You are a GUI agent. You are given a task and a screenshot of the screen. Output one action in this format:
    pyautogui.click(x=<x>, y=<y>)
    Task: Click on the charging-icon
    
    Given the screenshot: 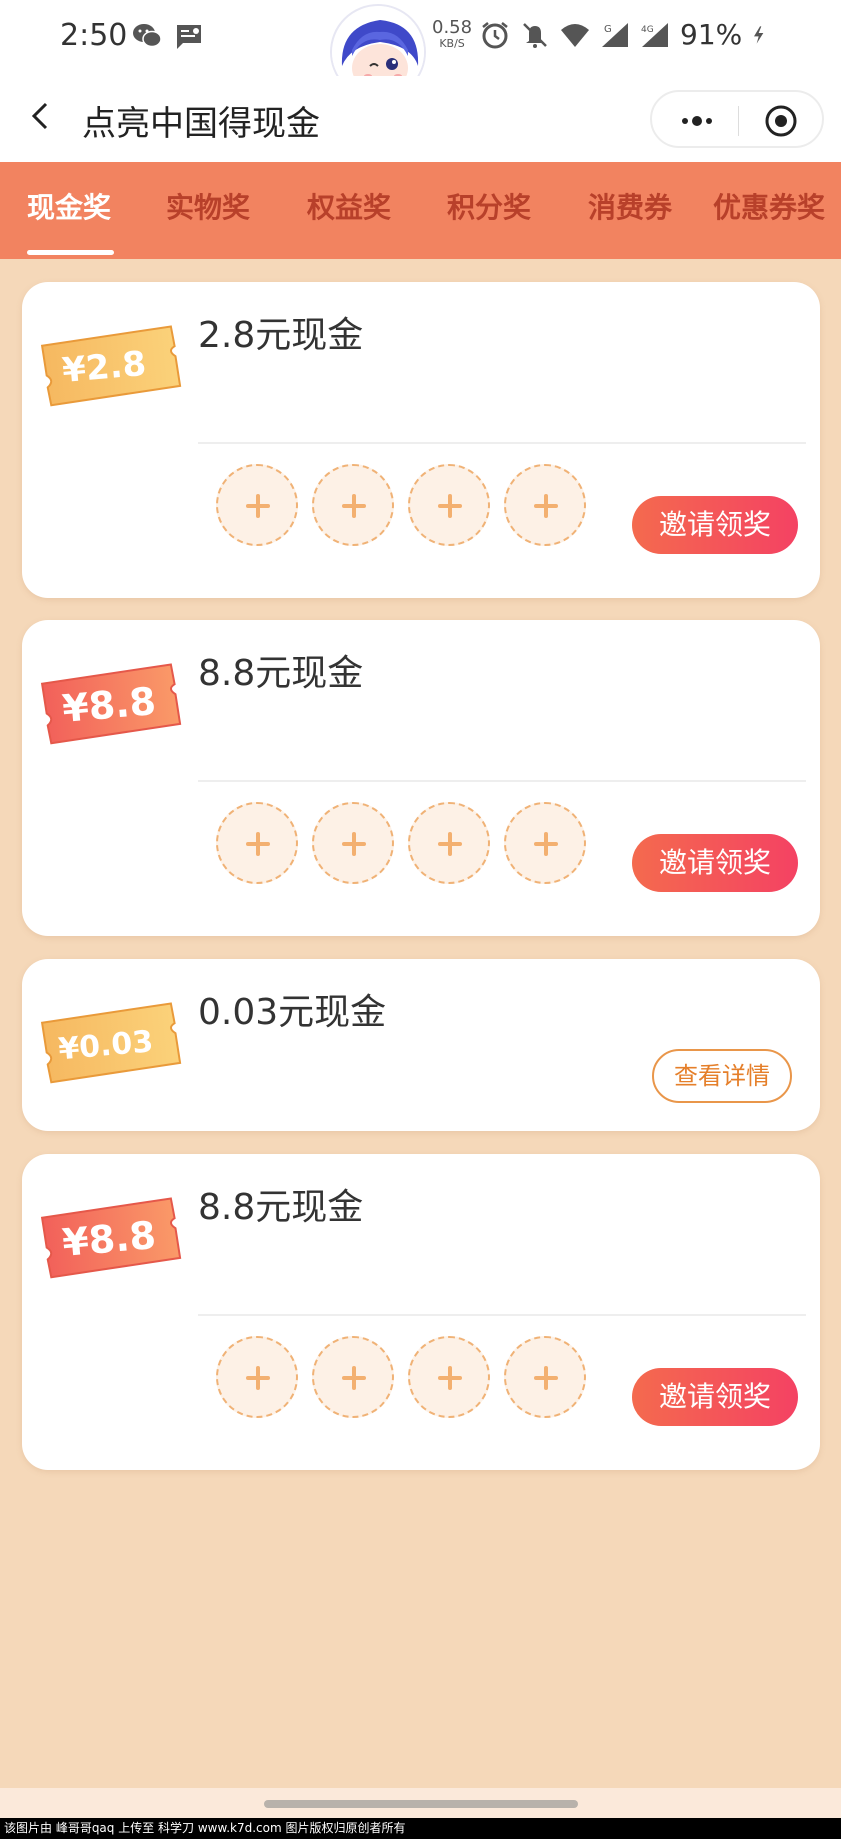 What is the action you would take?
    pyautogui.click(x=759, y=34)
    